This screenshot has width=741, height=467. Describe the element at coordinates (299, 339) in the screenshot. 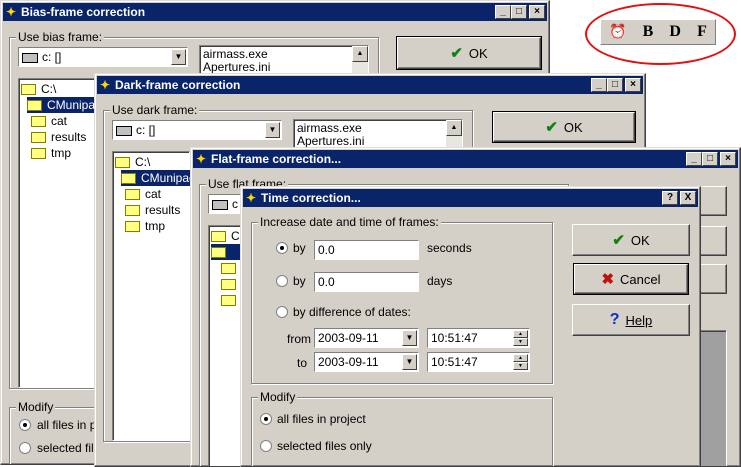

I see `from-label: from` at that location.